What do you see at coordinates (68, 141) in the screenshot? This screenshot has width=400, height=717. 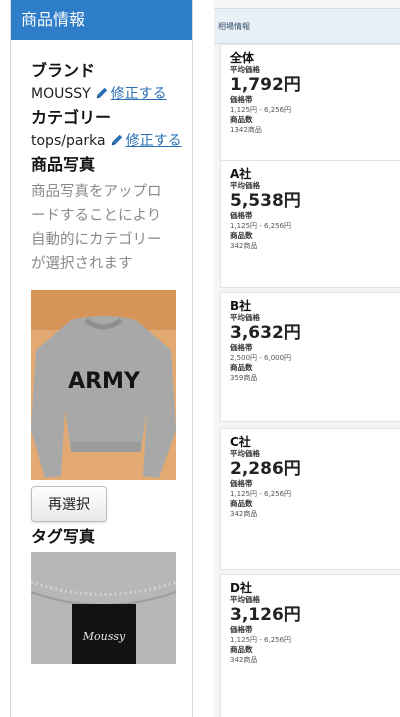 I see `category-value: tops/parka` at bounding box center [68, 141].